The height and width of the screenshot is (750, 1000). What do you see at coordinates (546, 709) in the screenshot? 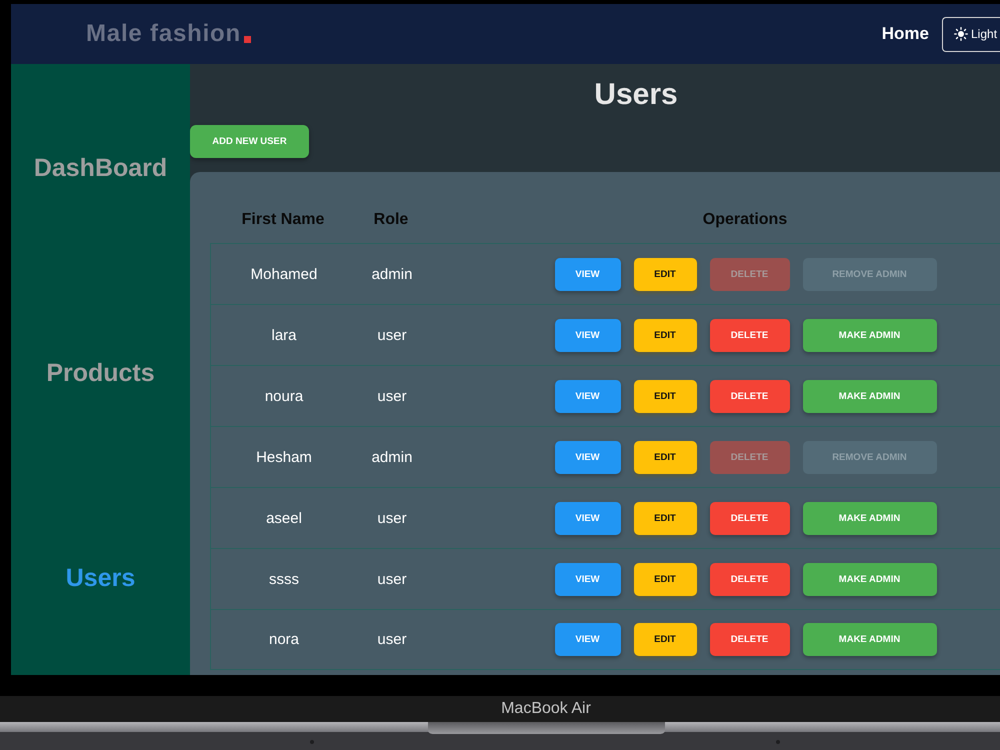
I see `device-label: MacBook Air` at bounding box center [546, 709].